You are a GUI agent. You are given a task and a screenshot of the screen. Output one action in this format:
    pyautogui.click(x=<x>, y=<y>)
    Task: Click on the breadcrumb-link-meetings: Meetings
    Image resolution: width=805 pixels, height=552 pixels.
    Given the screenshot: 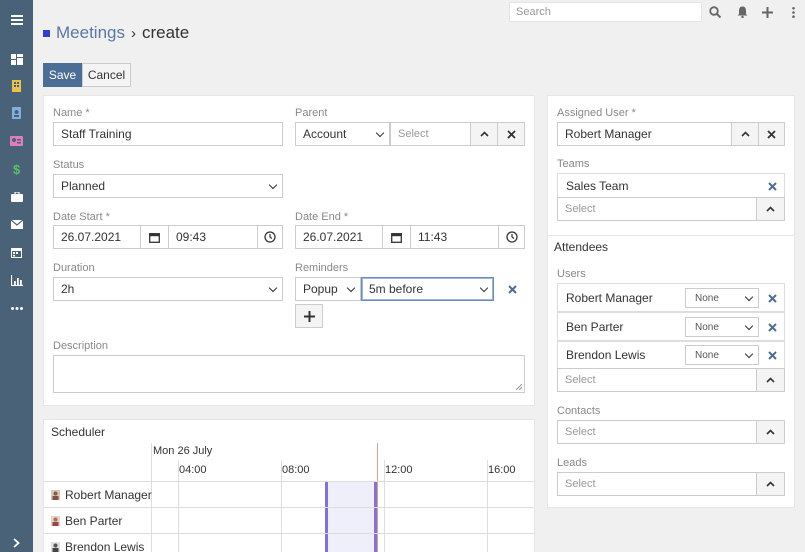 What is the action you would take?
    pyautogui.click(x=90, y=33)
    